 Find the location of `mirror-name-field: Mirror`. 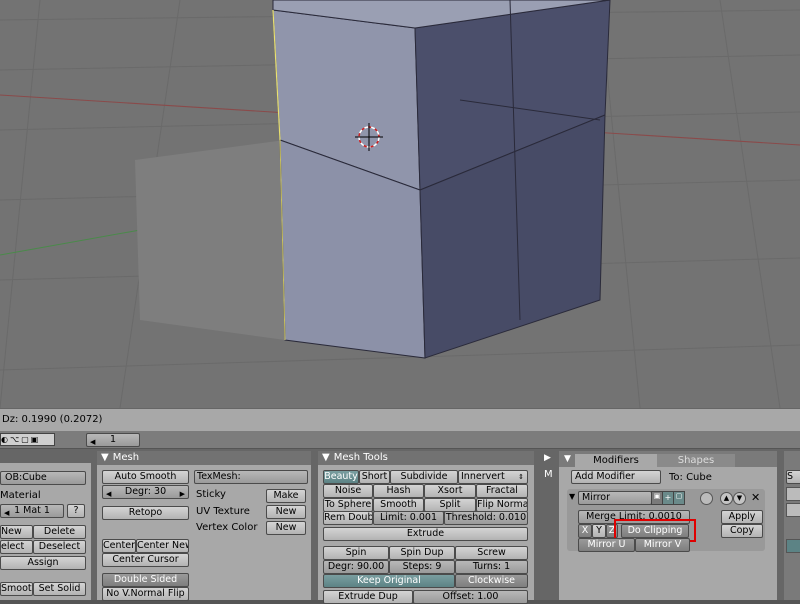

mirror-name-field: Mirror is located at coordinates (615, 498).